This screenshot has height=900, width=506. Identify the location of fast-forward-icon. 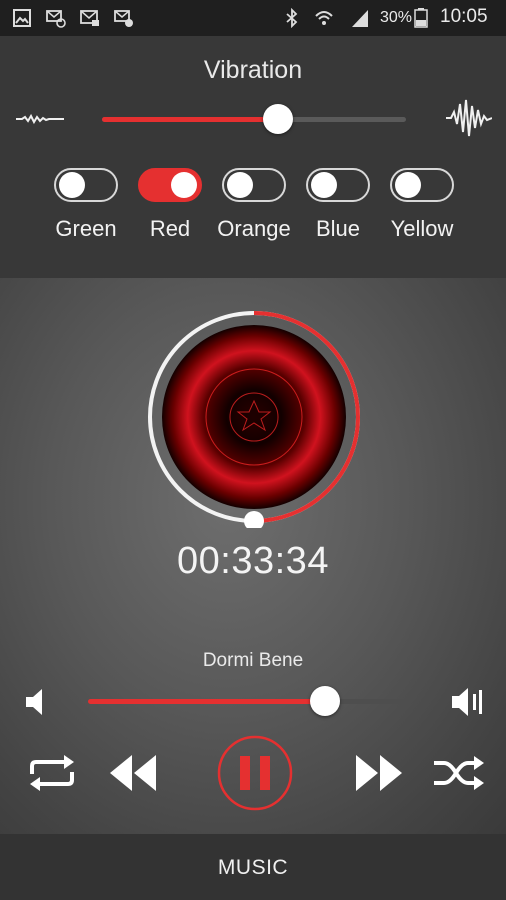
(378, 773).